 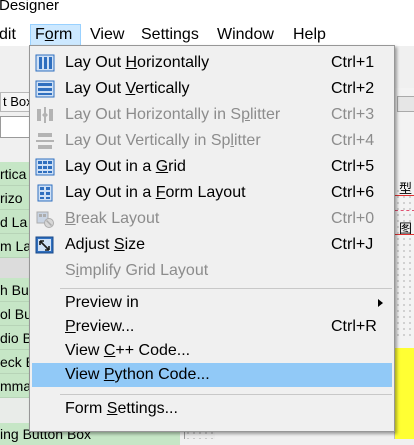 I want to click on menu-item-label: Adjust Size, so click(x=105, y=244).